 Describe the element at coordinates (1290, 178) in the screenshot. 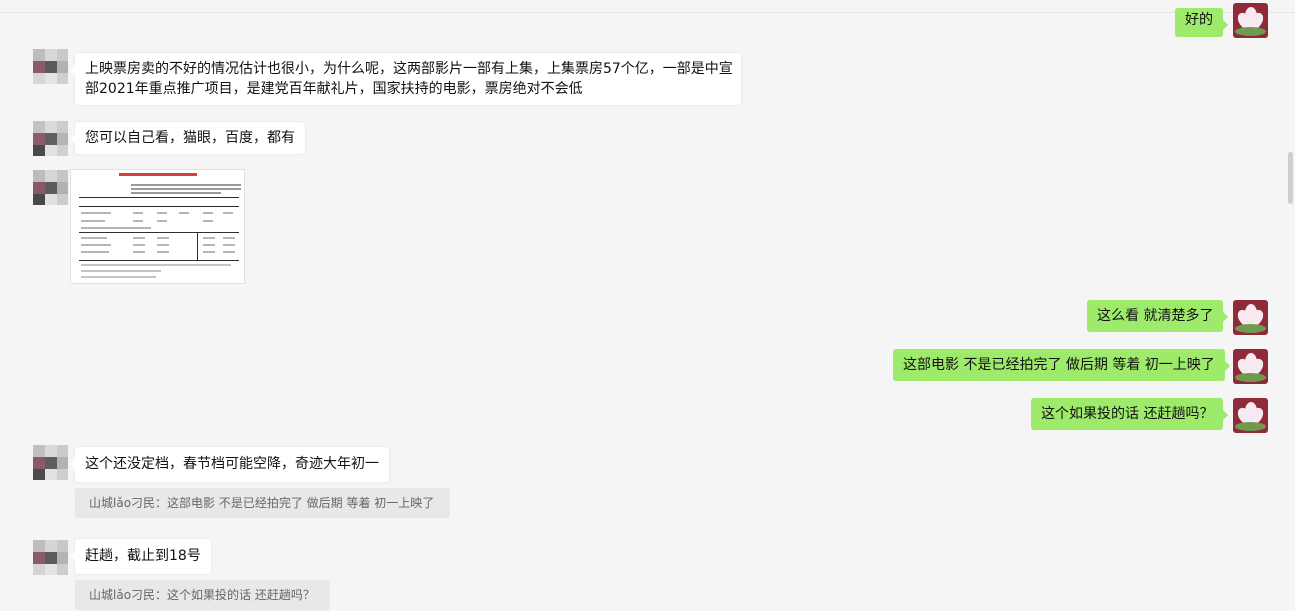

I see `chat-scrollbar` at that location.